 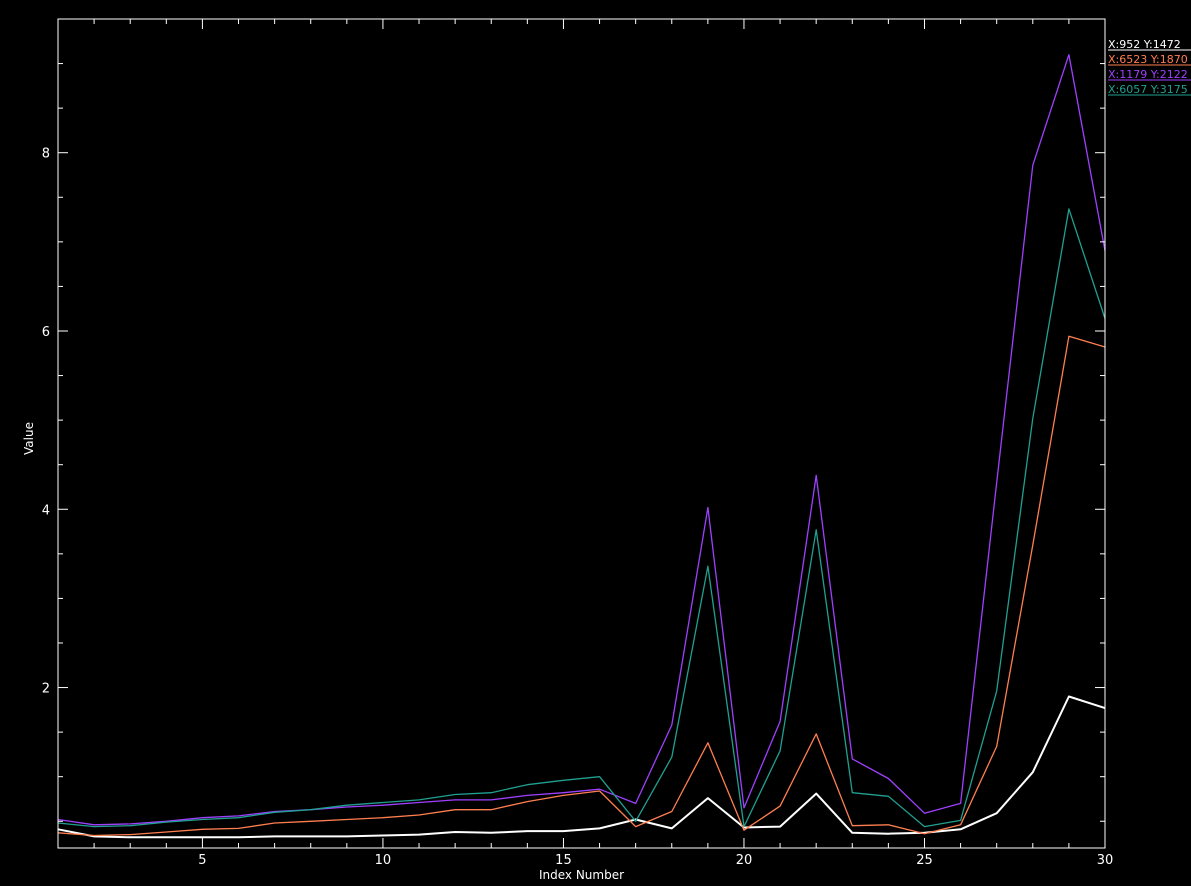 I want to click on legend-entry-3: X:1179 Y:2122, so click(x=1148, y=74).